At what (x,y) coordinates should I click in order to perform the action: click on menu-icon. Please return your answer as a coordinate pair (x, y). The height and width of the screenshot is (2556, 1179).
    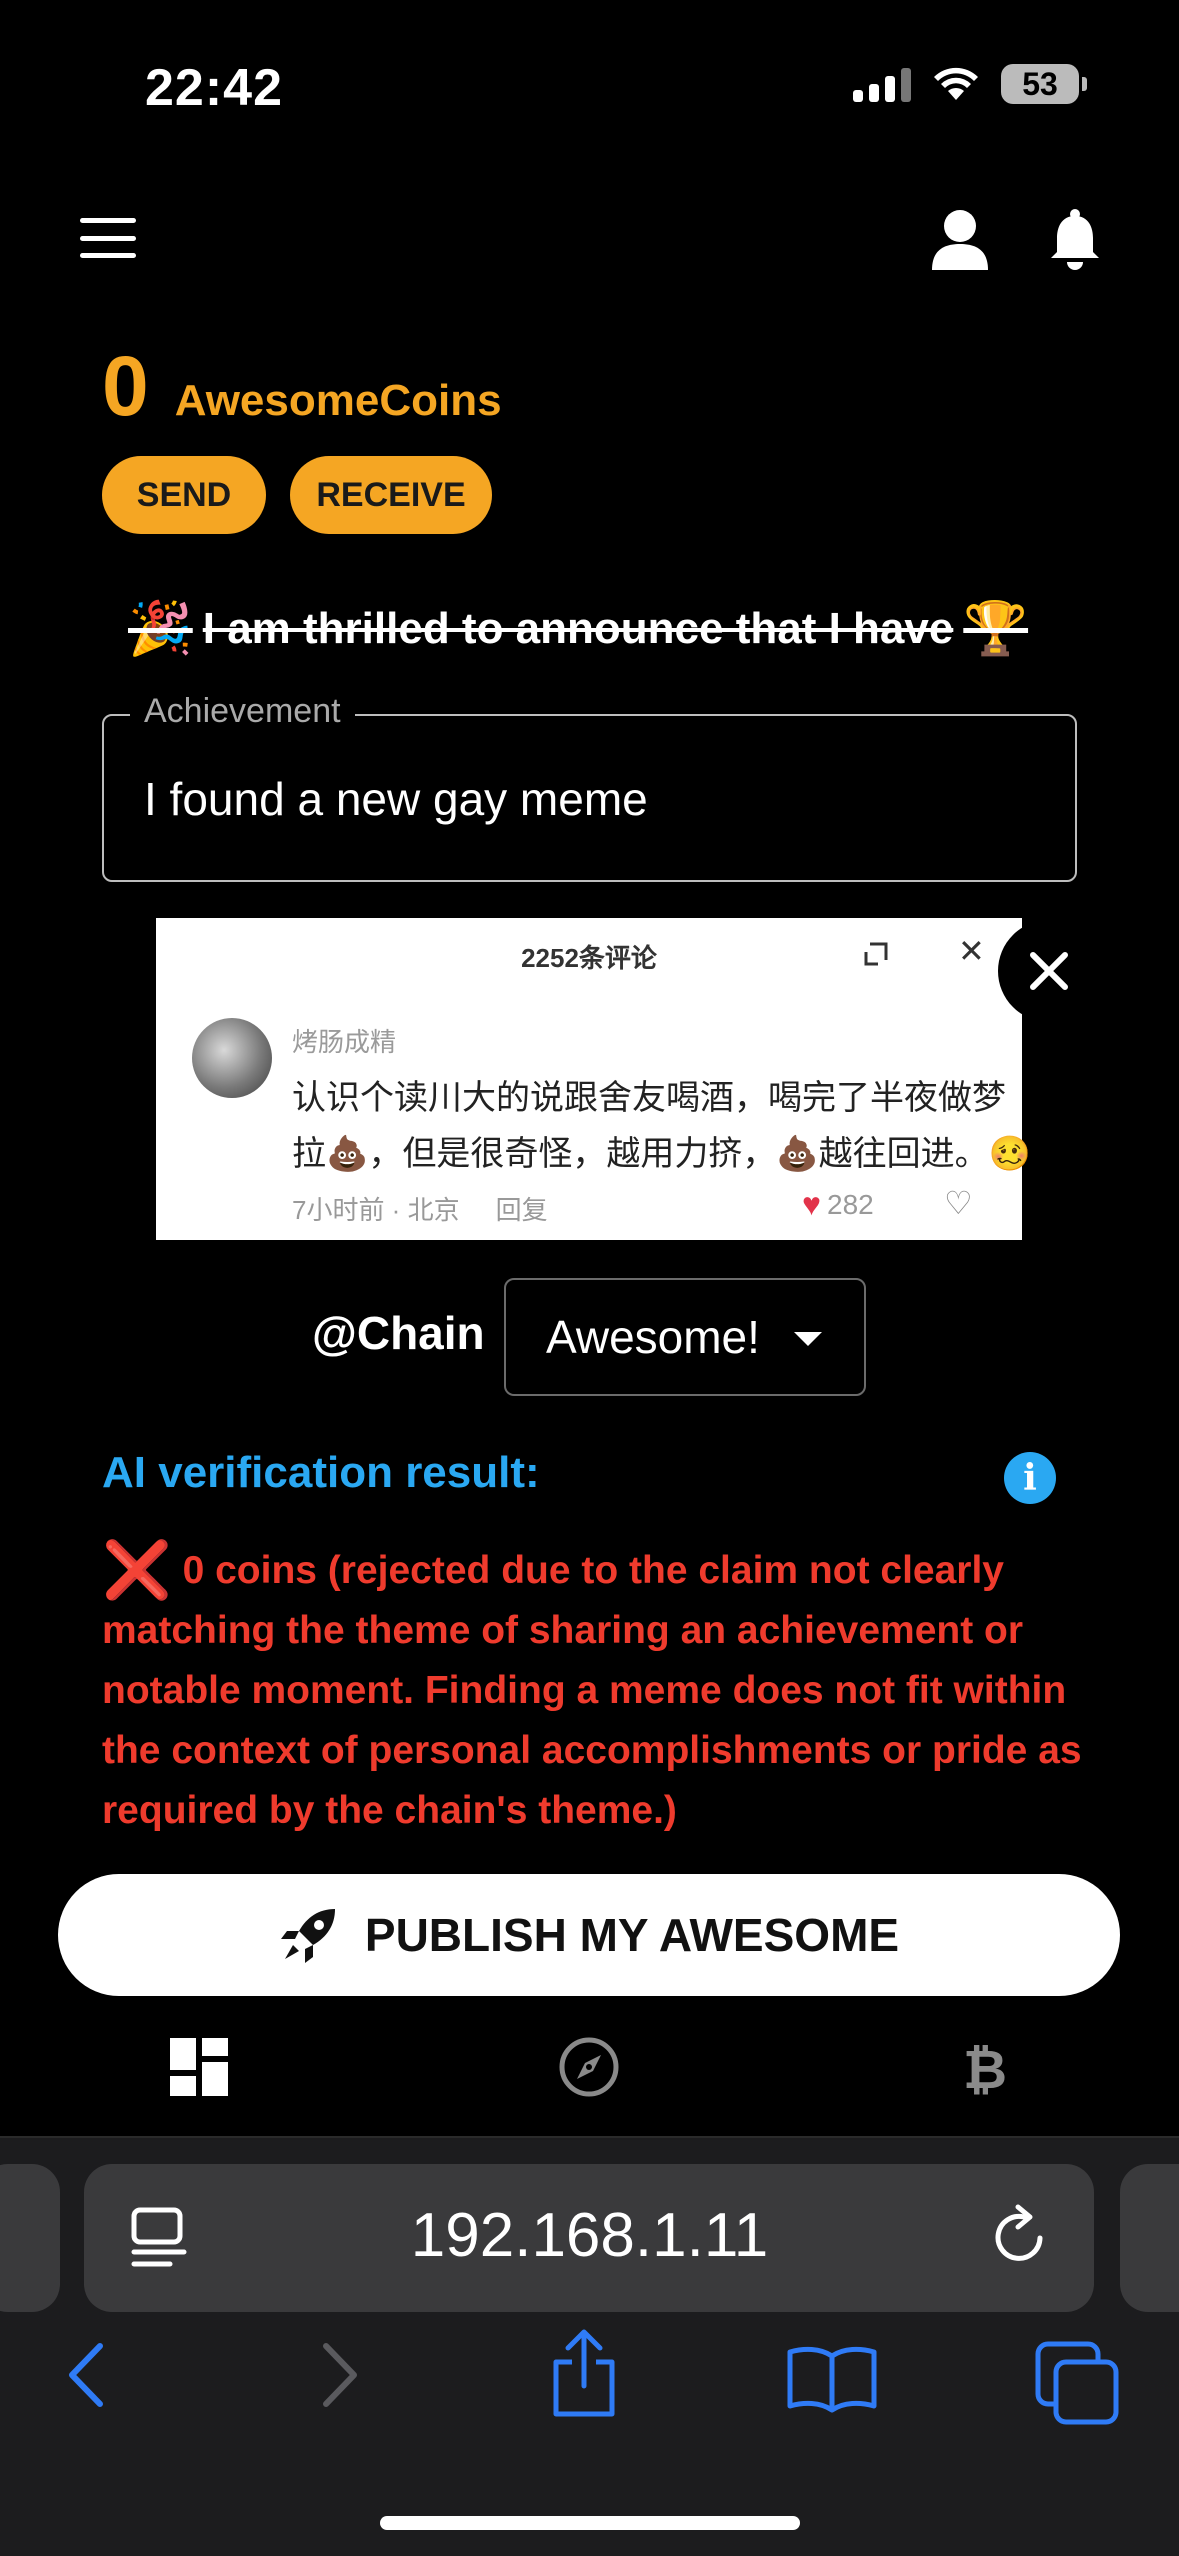
    Looking at the image, I should click on (108, 238).